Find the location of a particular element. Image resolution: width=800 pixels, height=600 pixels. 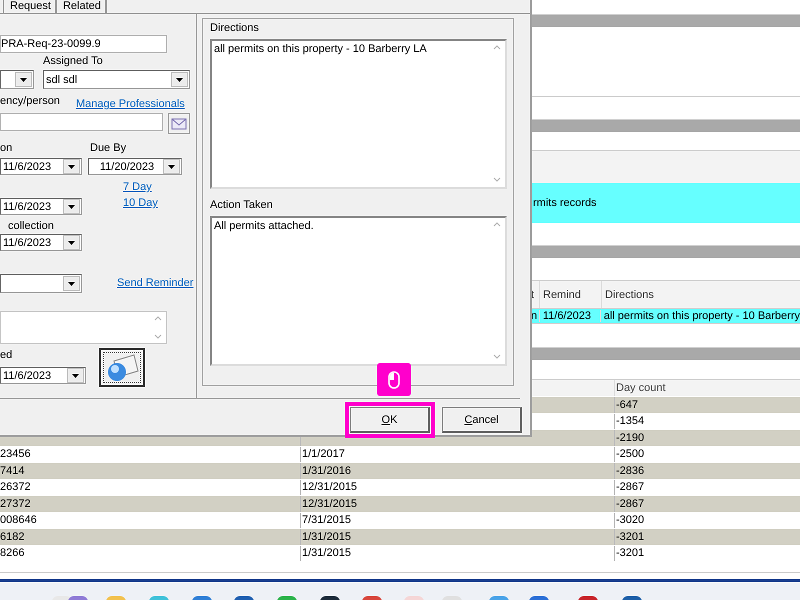

date-field: 11/20/2023 is located at coordinates (135, 166).